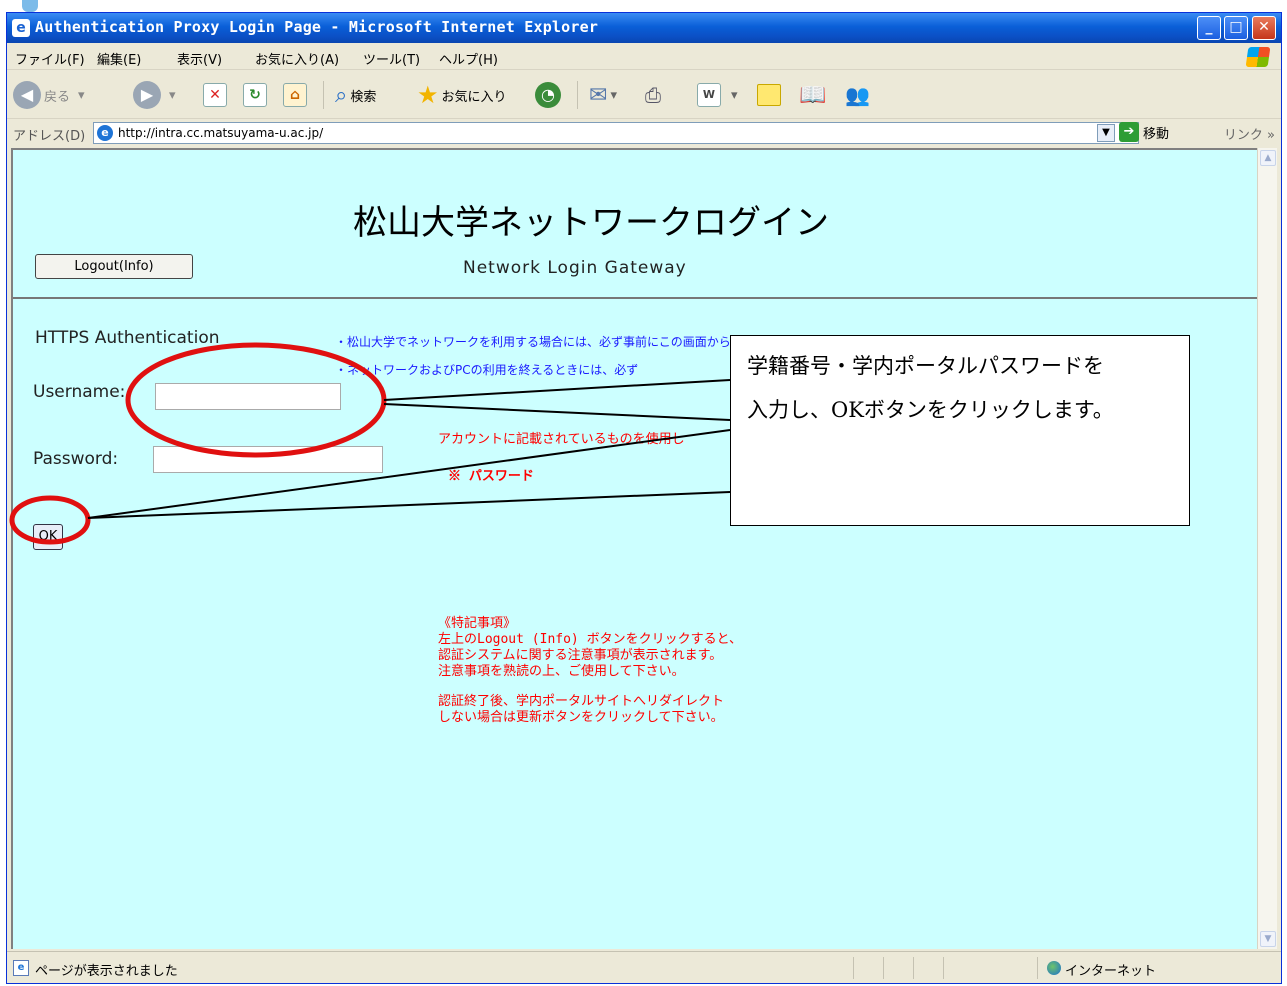 Image resolution: width=1287 pixels, height=986 pixels. What do you see at coordinates (1054, 968) in the screenshot?
I see `internet-zone-globe-icon` at bounding box center [1054, 968].